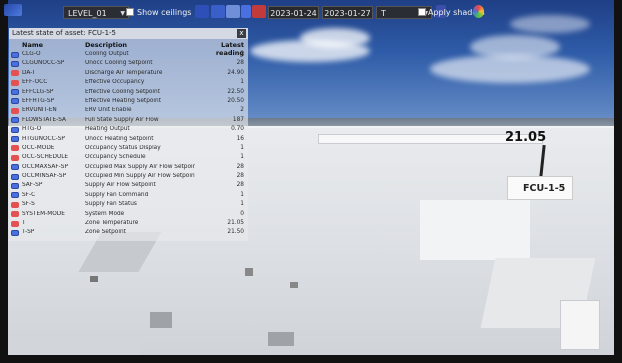 The height and width of the screenshot is (363, 622). Describe the element at coordinates (246, 11) in the screenshot. I see `sensor-icon` at that location.